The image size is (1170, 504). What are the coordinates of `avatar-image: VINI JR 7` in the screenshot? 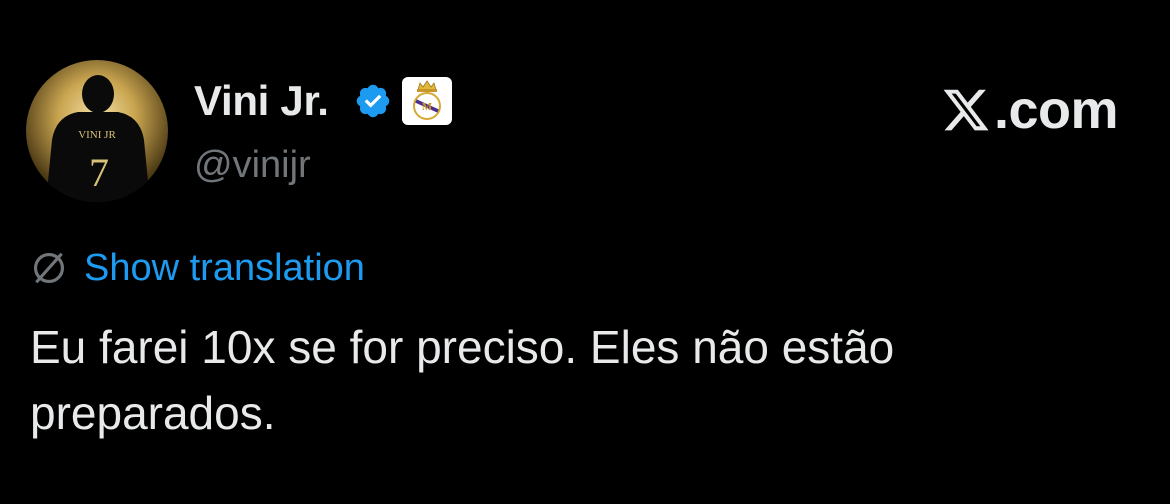 It's located at (97, 131).